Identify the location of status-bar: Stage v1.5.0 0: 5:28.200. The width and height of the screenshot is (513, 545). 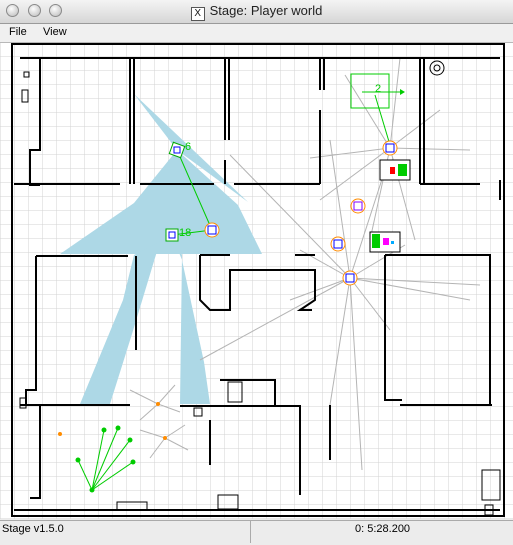
(256, 532).